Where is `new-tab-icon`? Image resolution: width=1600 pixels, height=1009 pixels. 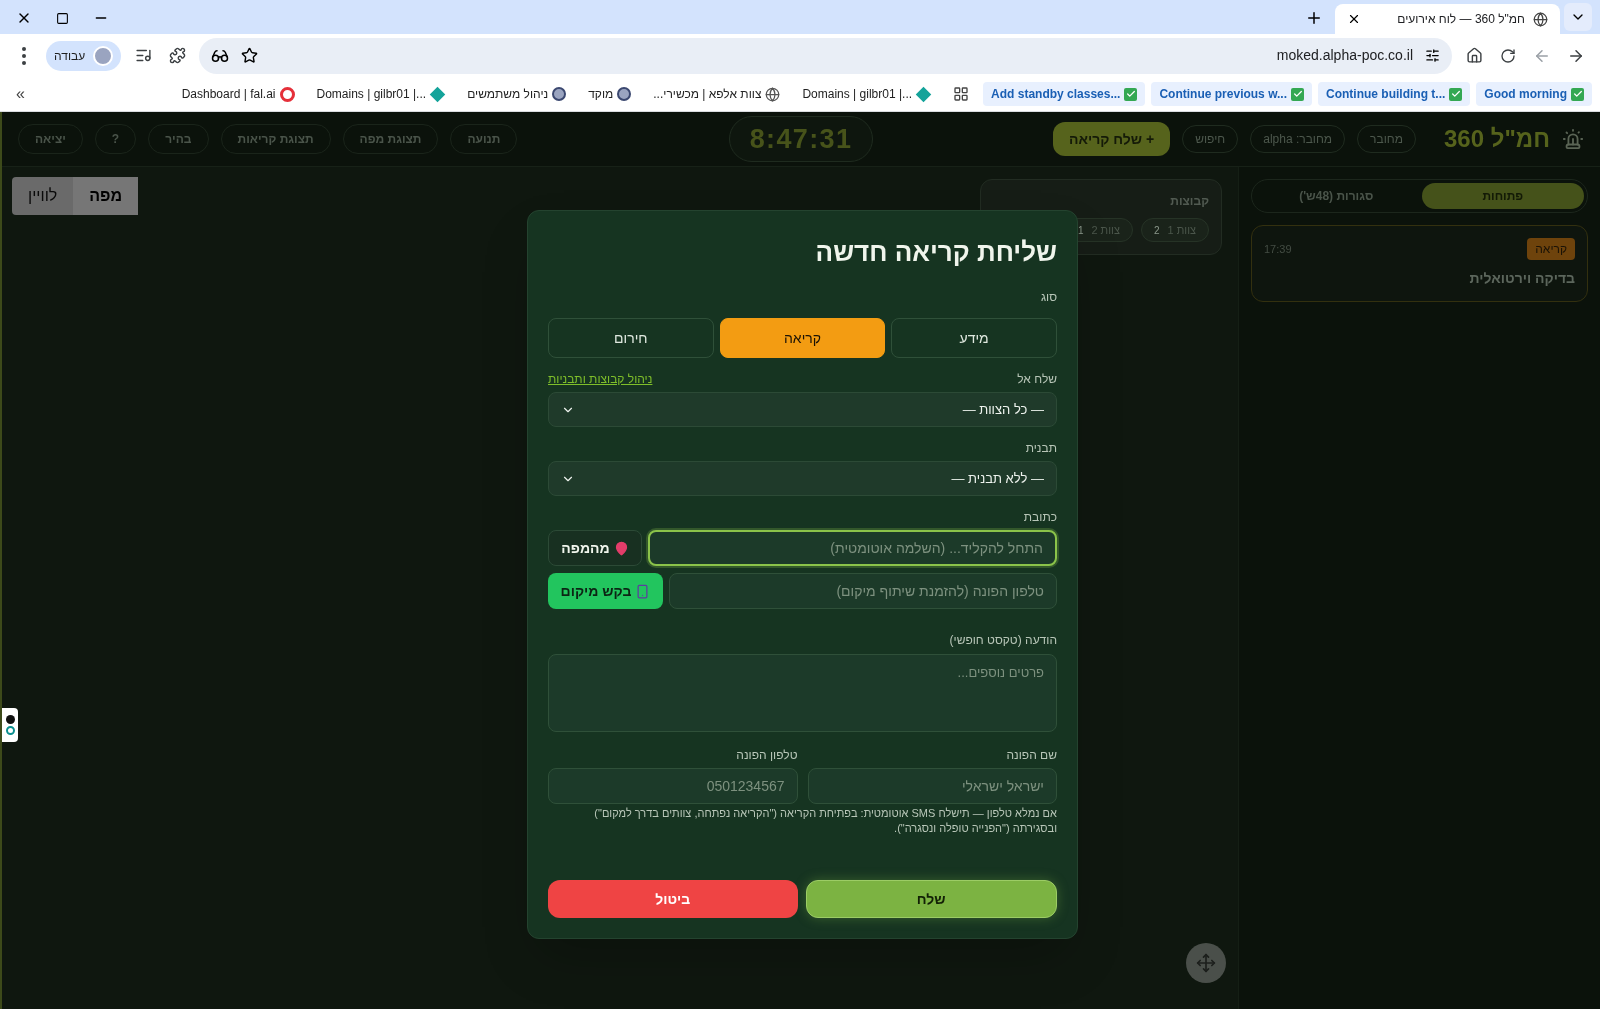
new-tab-icon is located at coordinates (1314, 18).